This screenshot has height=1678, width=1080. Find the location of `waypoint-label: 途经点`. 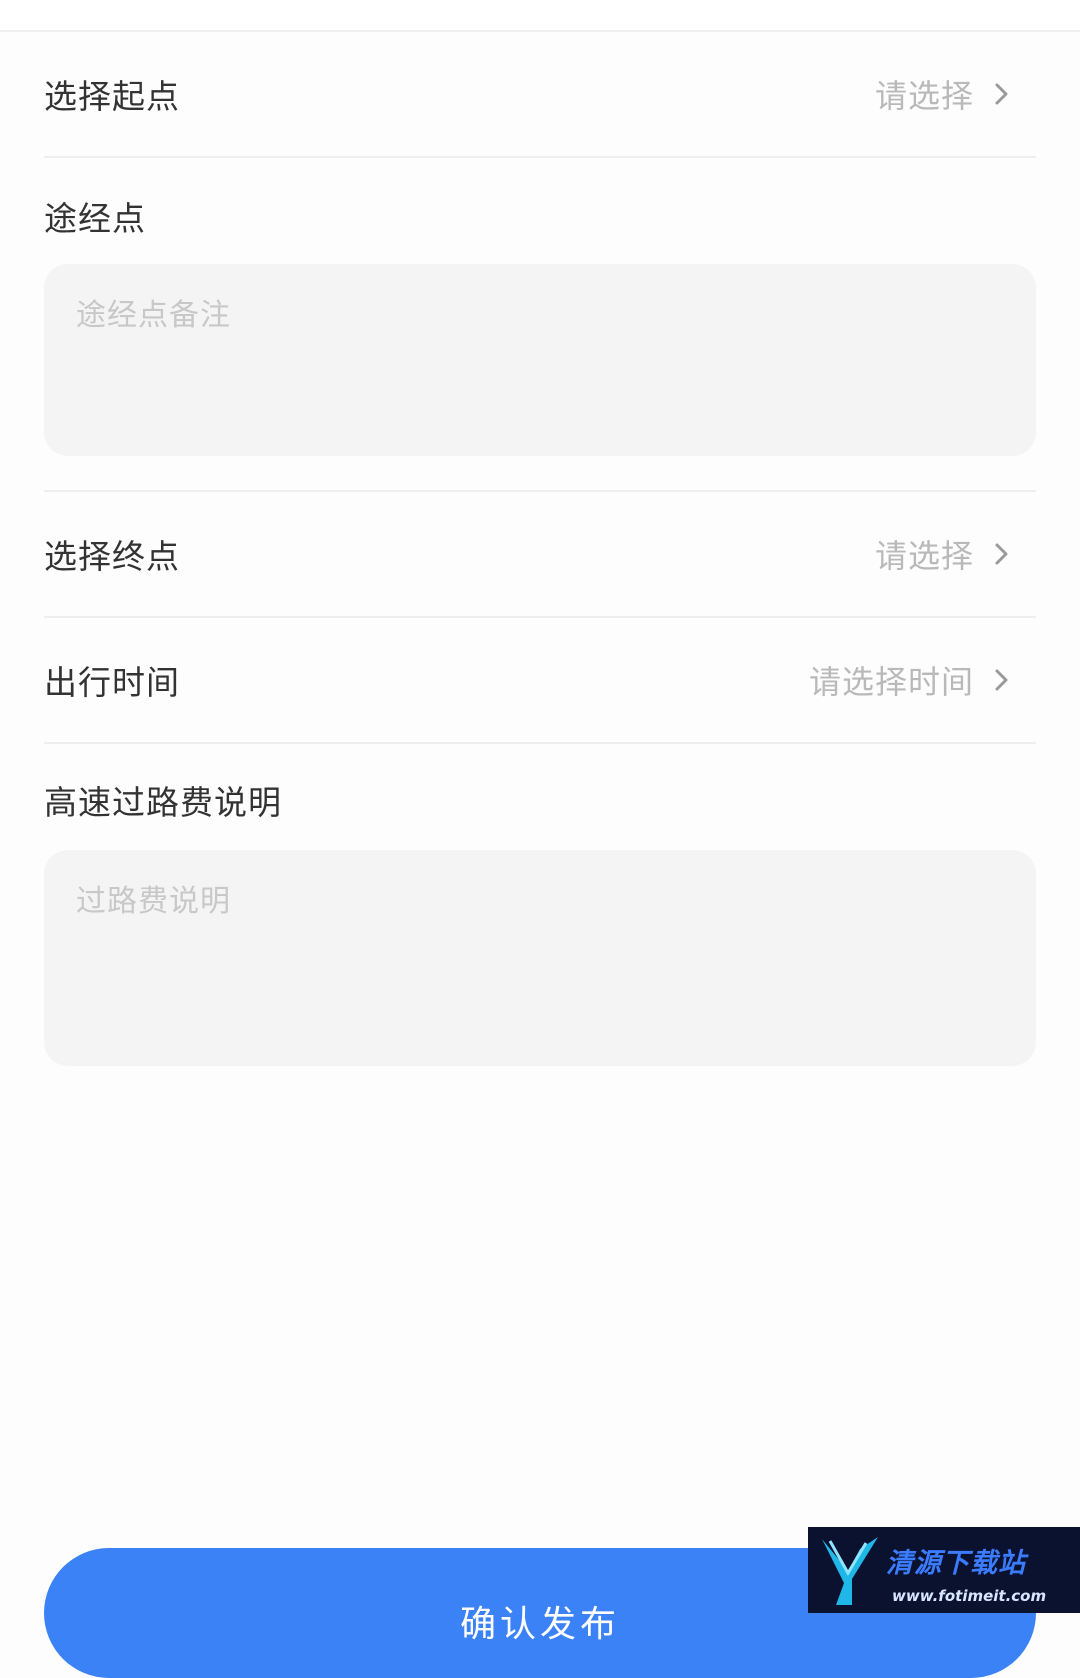

waypoint-label: 途经点 is located at coordinates (95, 218).